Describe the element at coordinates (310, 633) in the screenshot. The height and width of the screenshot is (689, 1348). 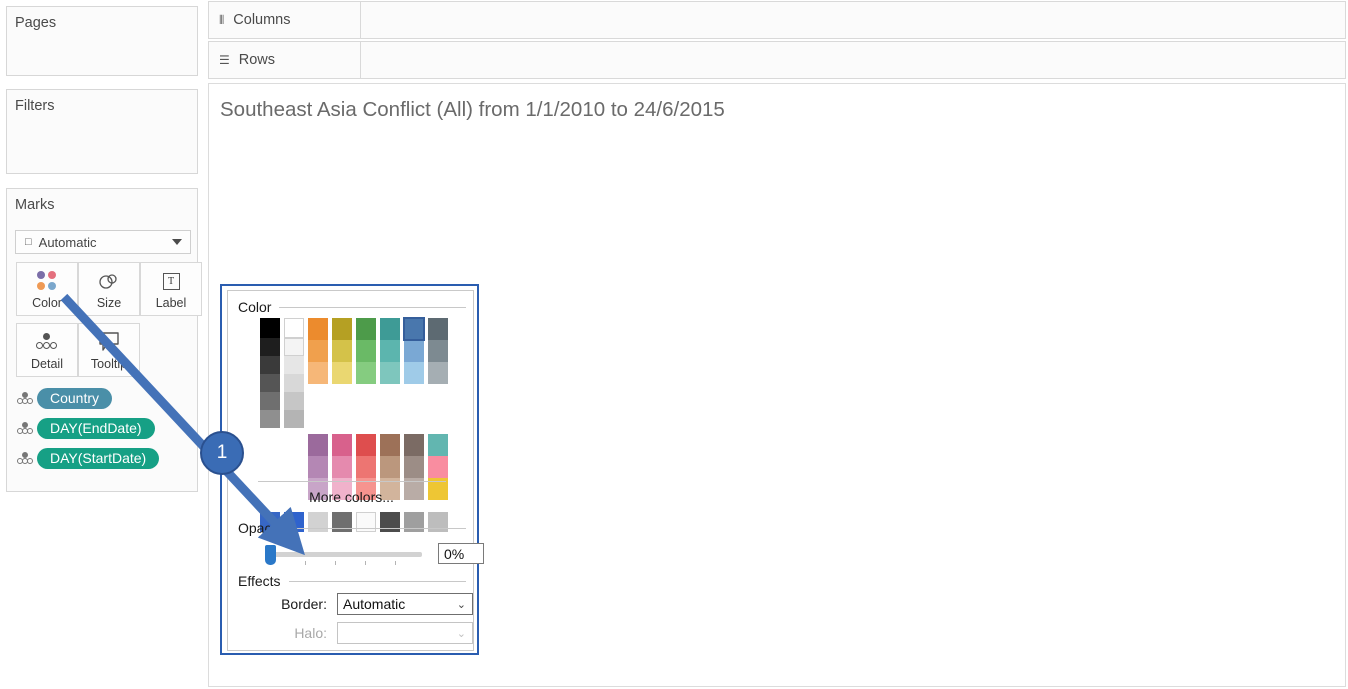
I see `halo-label: Halo:` at that location.